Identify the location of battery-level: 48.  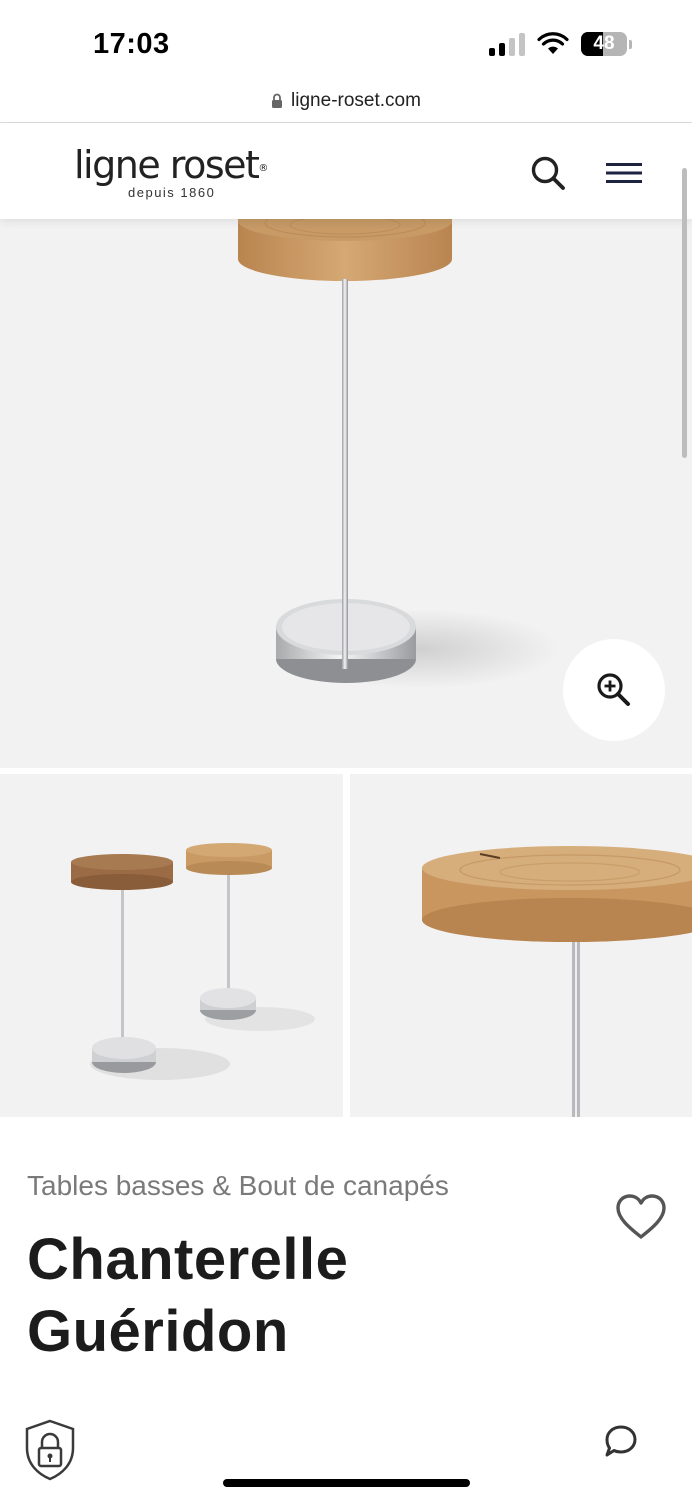
(604, 43).